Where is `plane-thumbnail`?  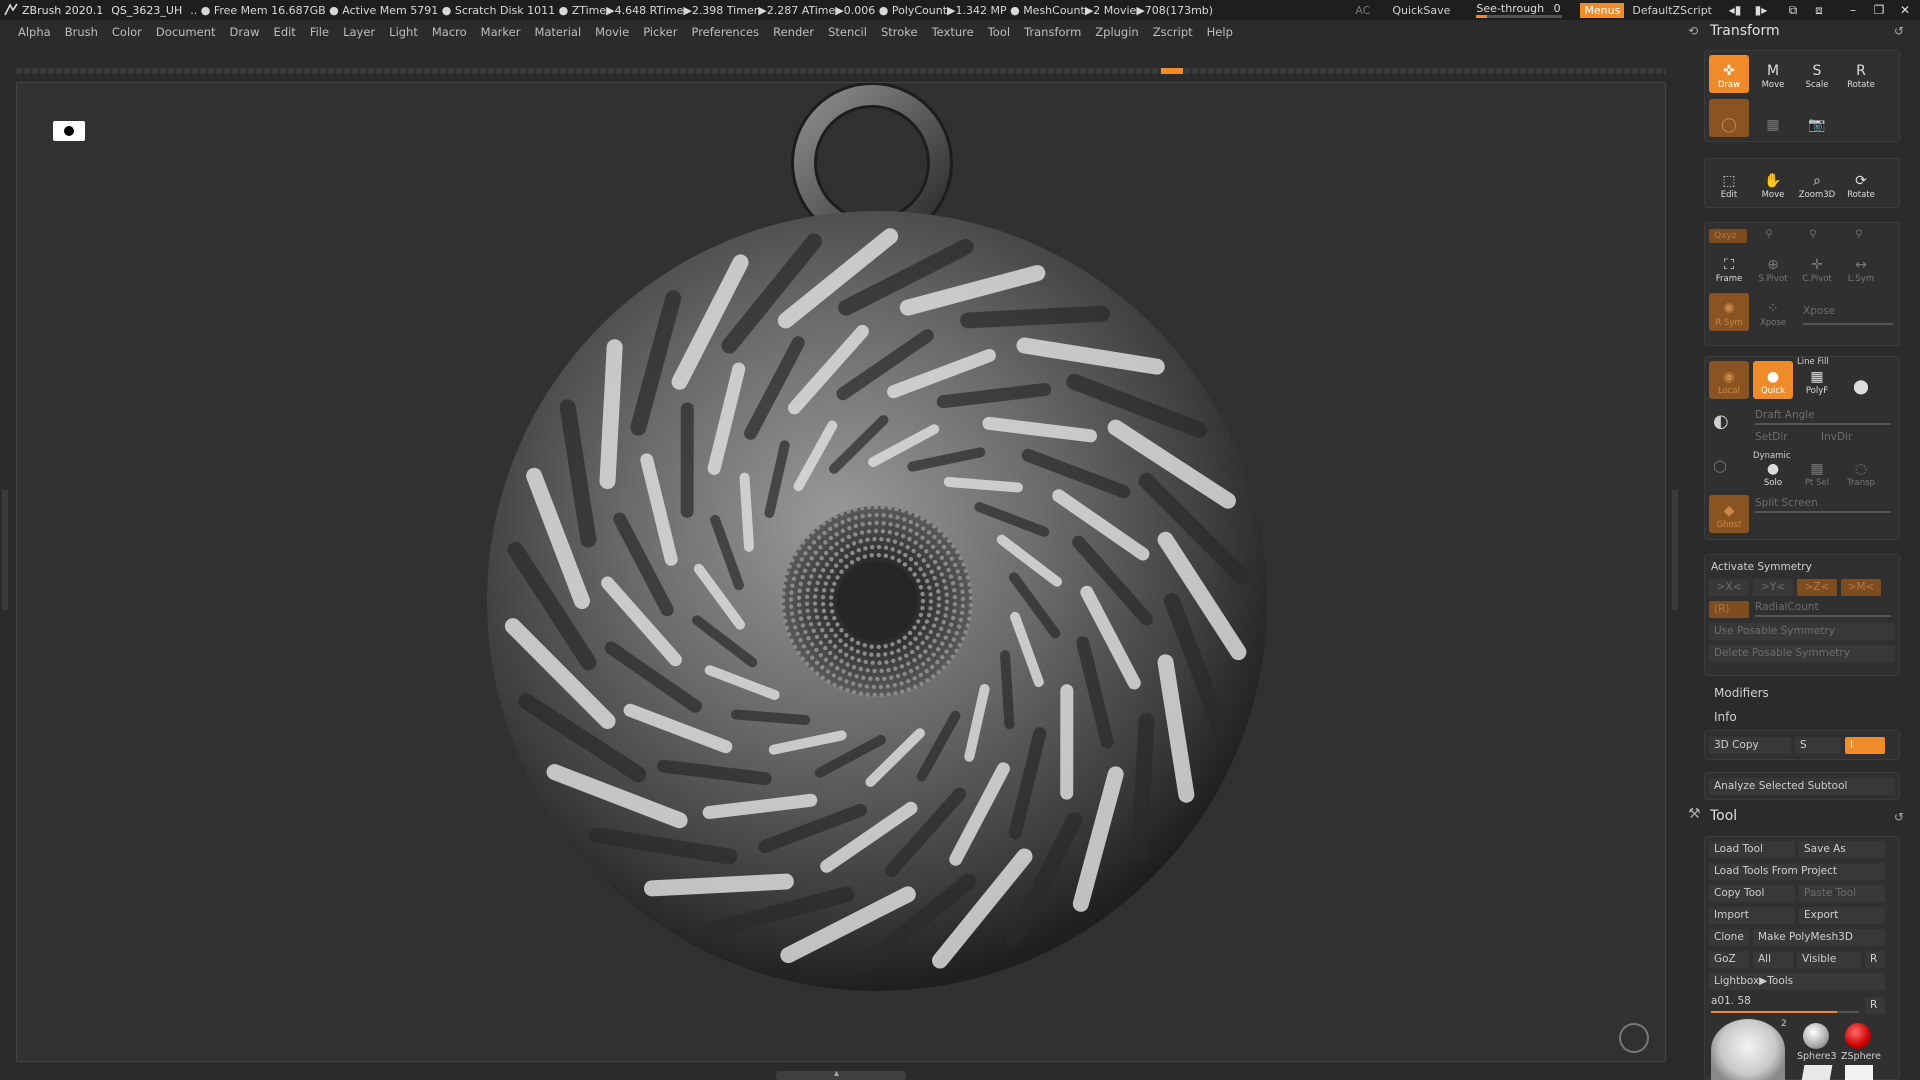
plane-thumbnail is located at coordinates (1817, 1072).